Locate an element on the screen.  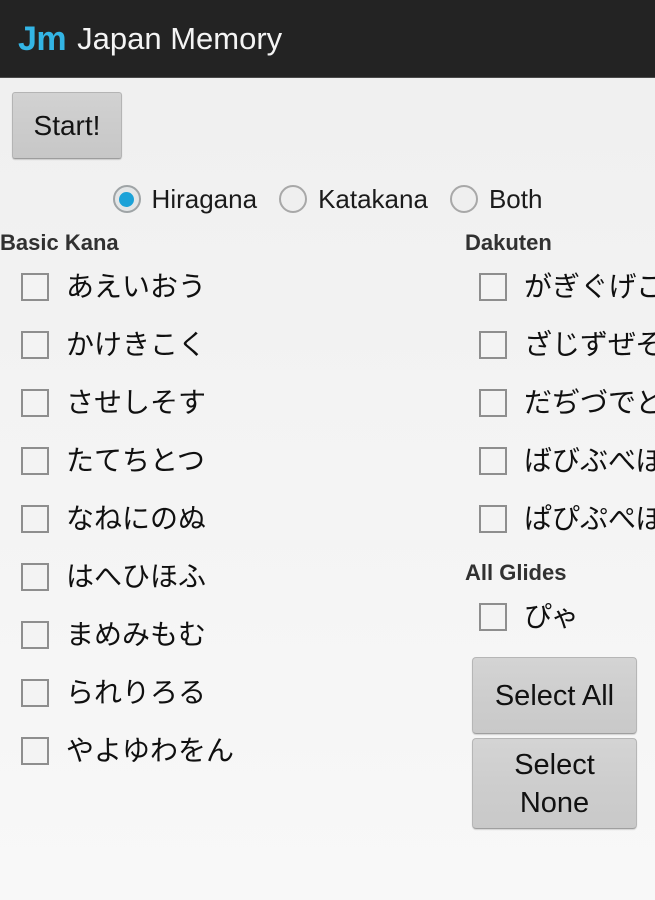
list-item: かけきこく is located at coordinates (220, 345).